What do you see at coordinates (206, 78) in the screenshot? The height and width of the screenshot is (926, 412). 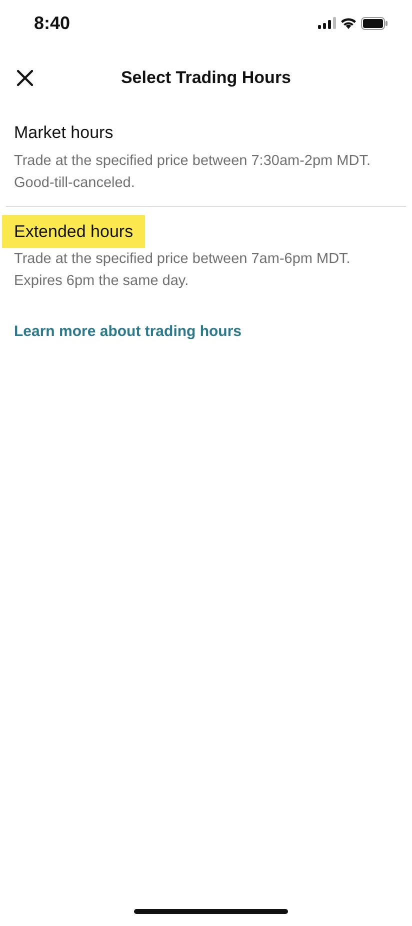 I see `screen-title: Select Trading Hours` at bounding box center [206, 78].